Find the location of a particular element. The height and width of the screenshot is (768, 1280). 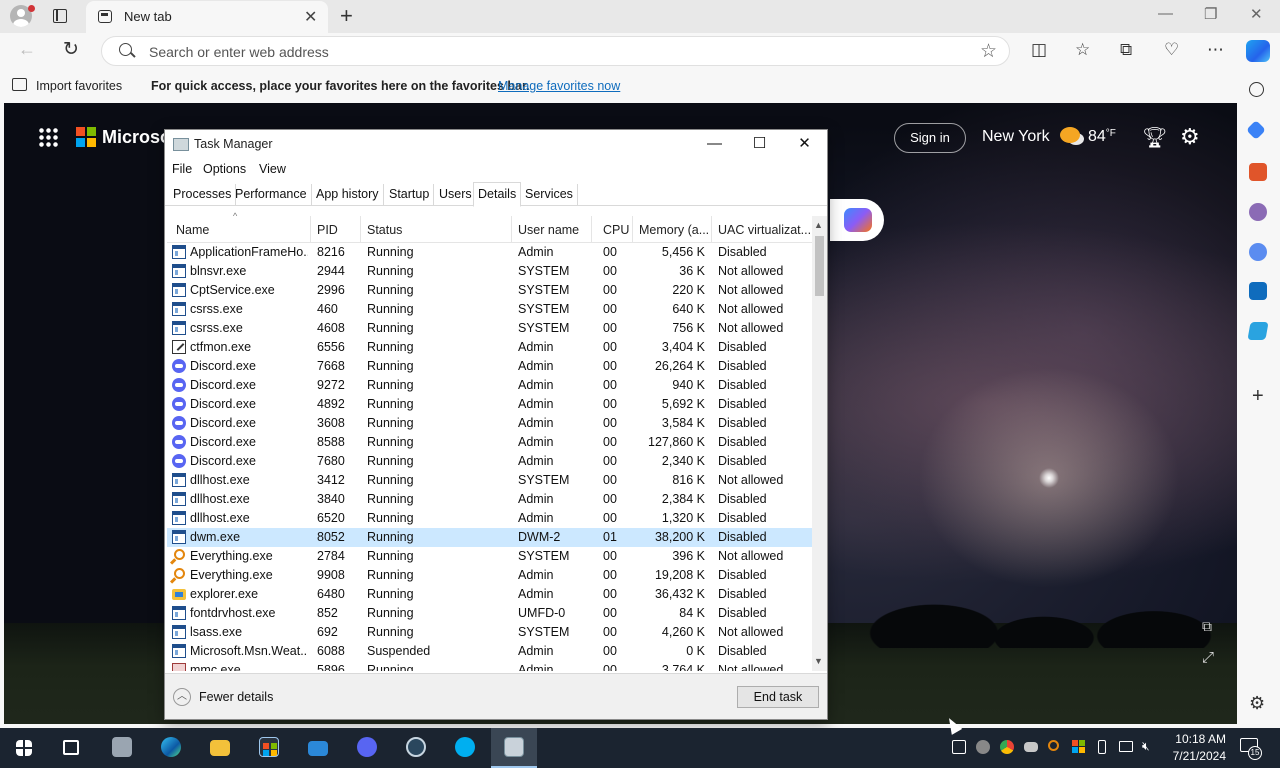

scroll-down-icon: ▼ is located at coordinates (818, 661).